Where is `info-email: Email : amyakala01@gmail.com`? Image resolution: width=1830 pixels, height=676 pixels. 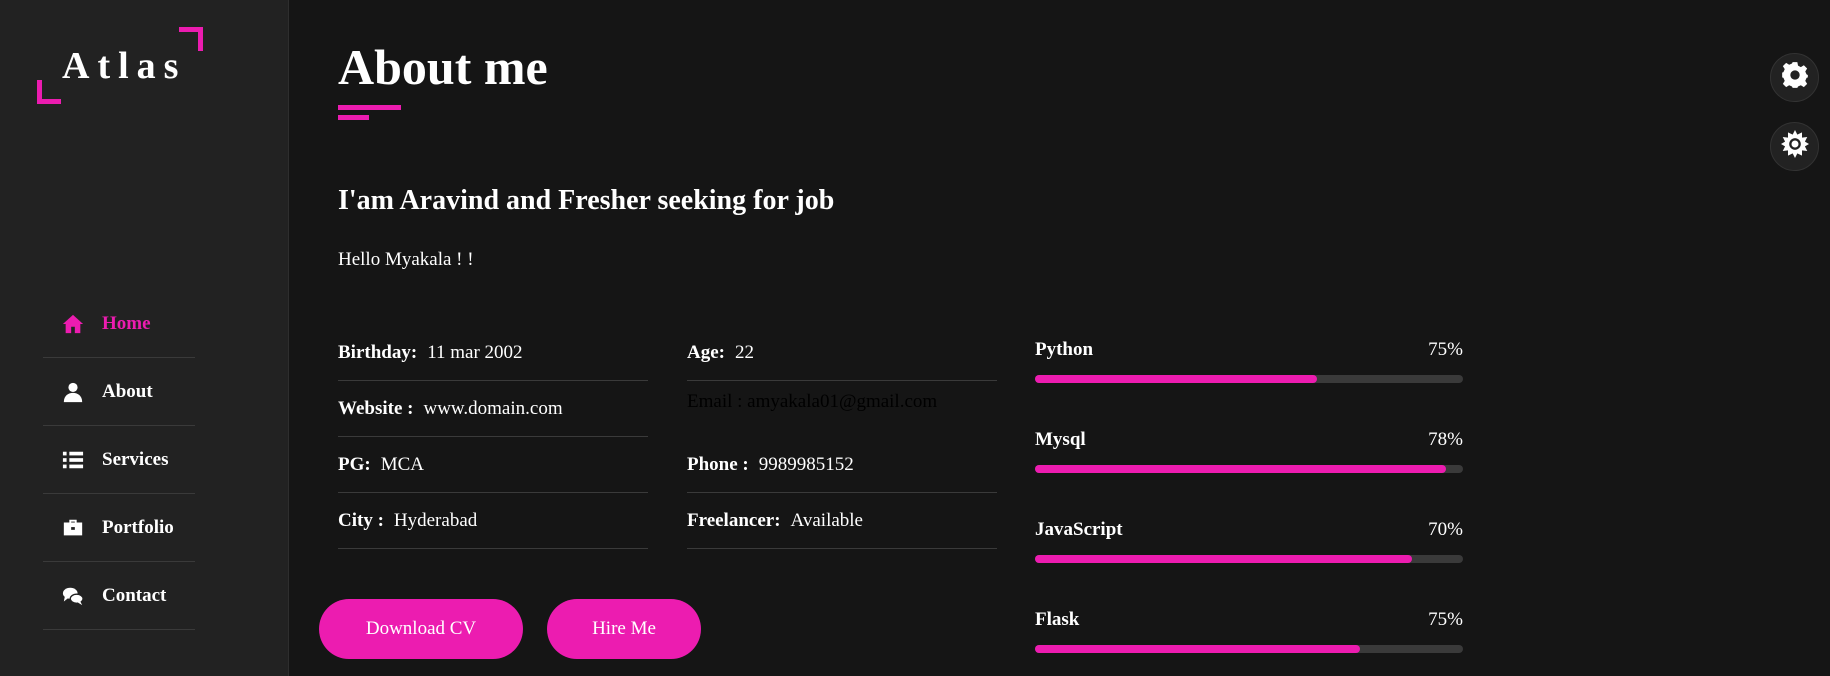
info-email: Email : amyakala01@gmail.com is located at coordinates (842, 409).